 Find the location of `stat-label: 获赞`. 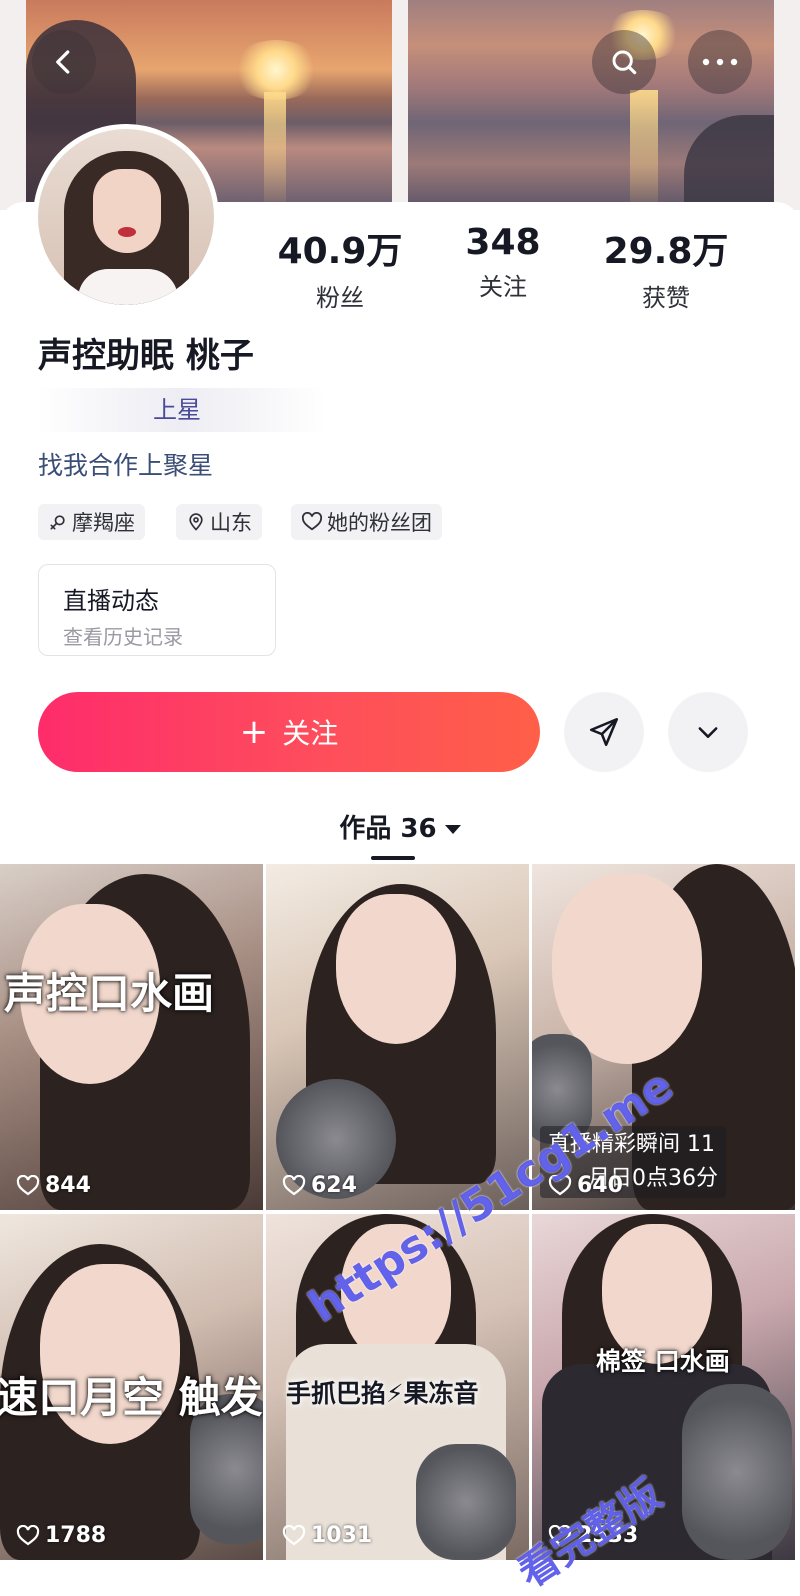

stat-label: 获赞 is located at coordinates (666, 298).